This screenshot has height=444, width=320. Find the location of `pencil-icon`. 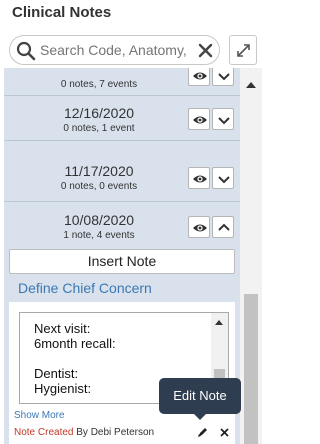

pencil-icon is located at coordinates (203, 432).